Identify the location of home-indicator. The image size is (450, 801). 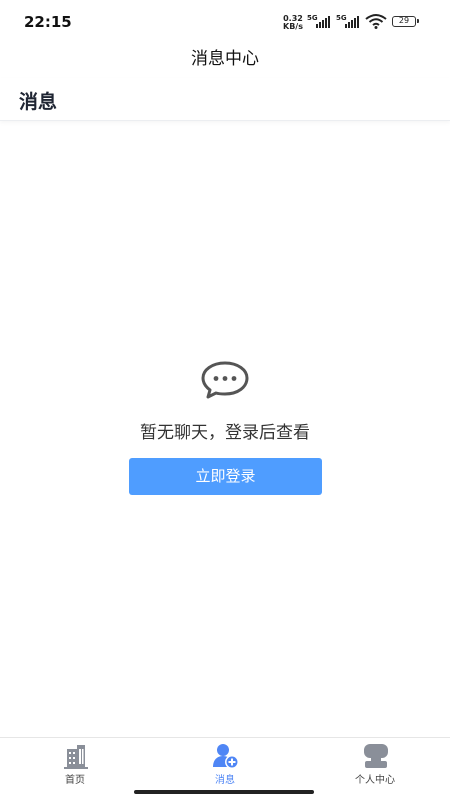
(224, 792).